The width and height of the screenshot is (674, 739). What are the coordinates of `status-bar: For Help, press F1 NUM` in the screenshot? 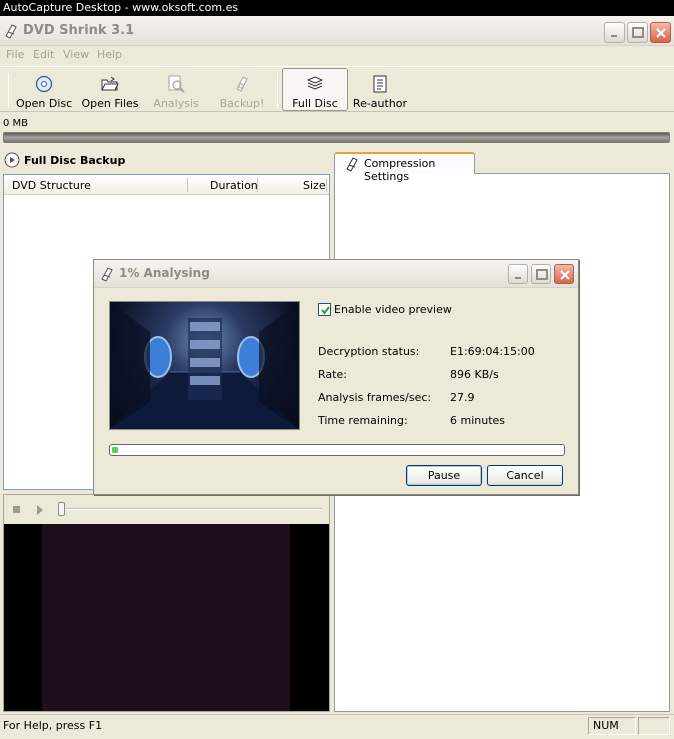 It's located at (337, 726).